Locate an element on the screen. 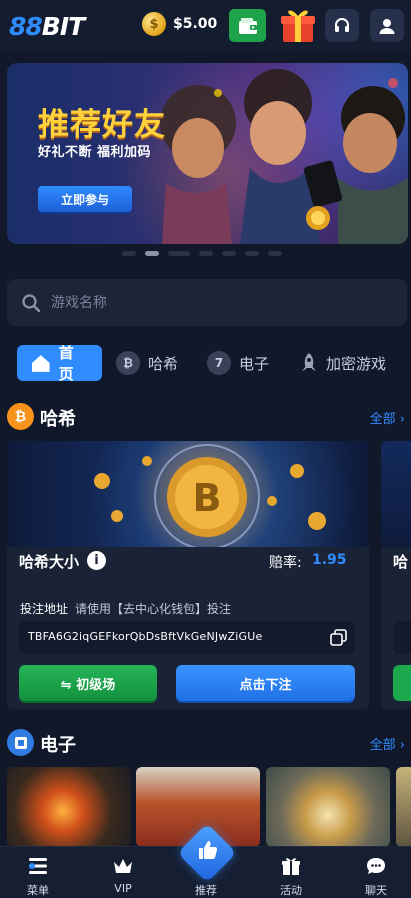 This screenshot has height=898, width=411. crown-icon is located at coordinates (123, 866).